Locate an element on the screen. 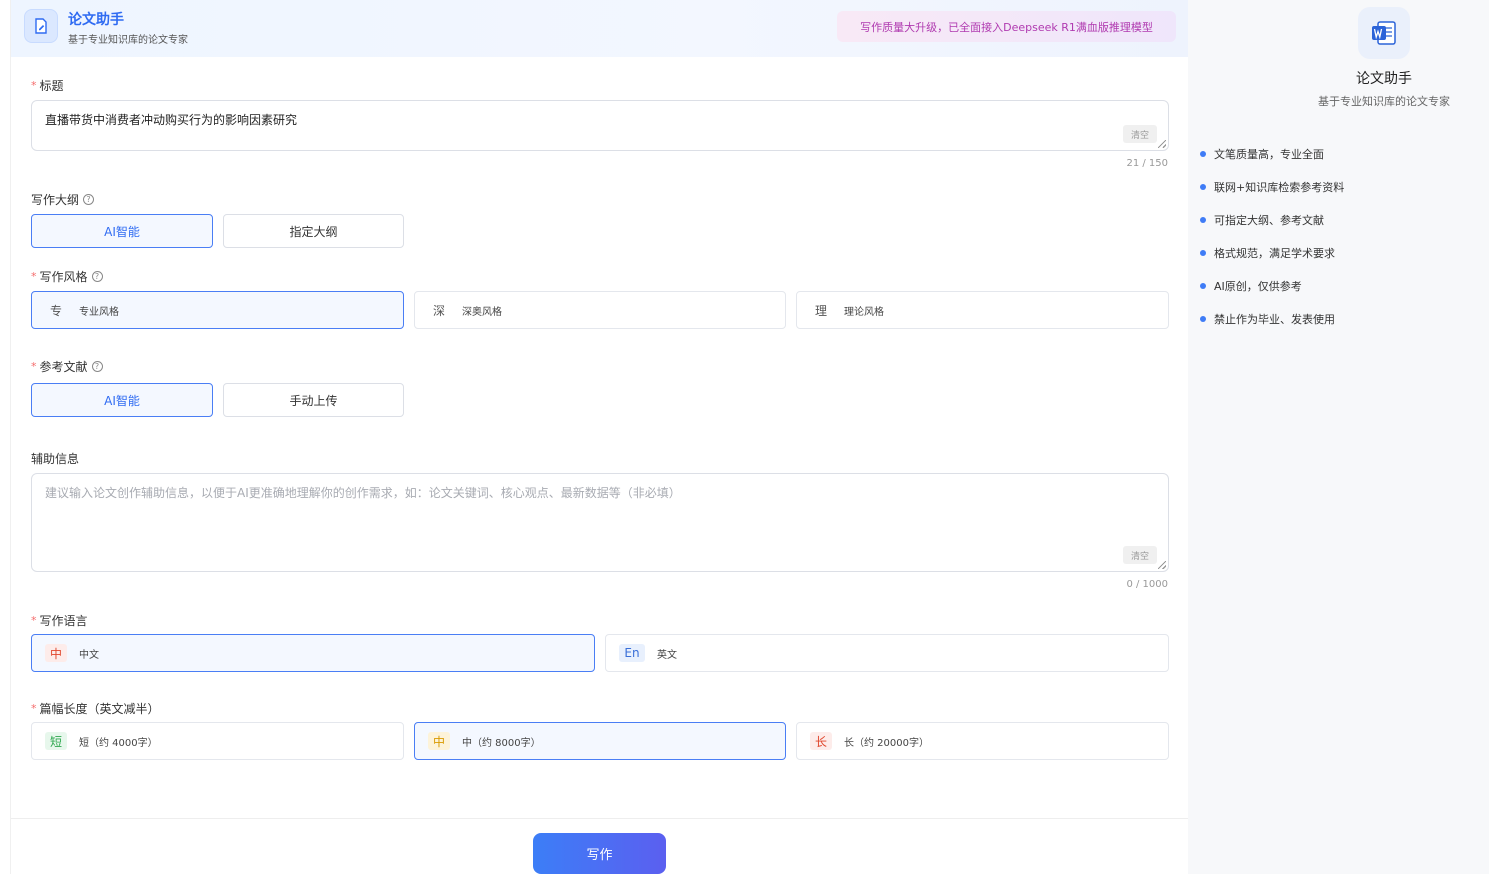 The image size is (1489, 874). style-badge: 专 is located at coordinates (55, 310).